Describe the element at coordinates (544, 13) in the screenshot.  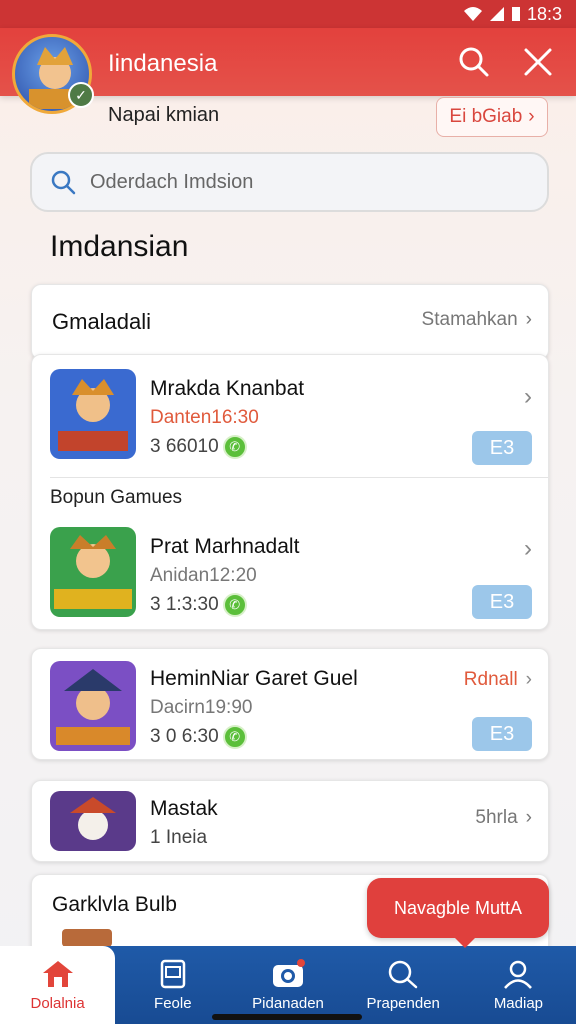
I see `status-time: 18:3` at that location.